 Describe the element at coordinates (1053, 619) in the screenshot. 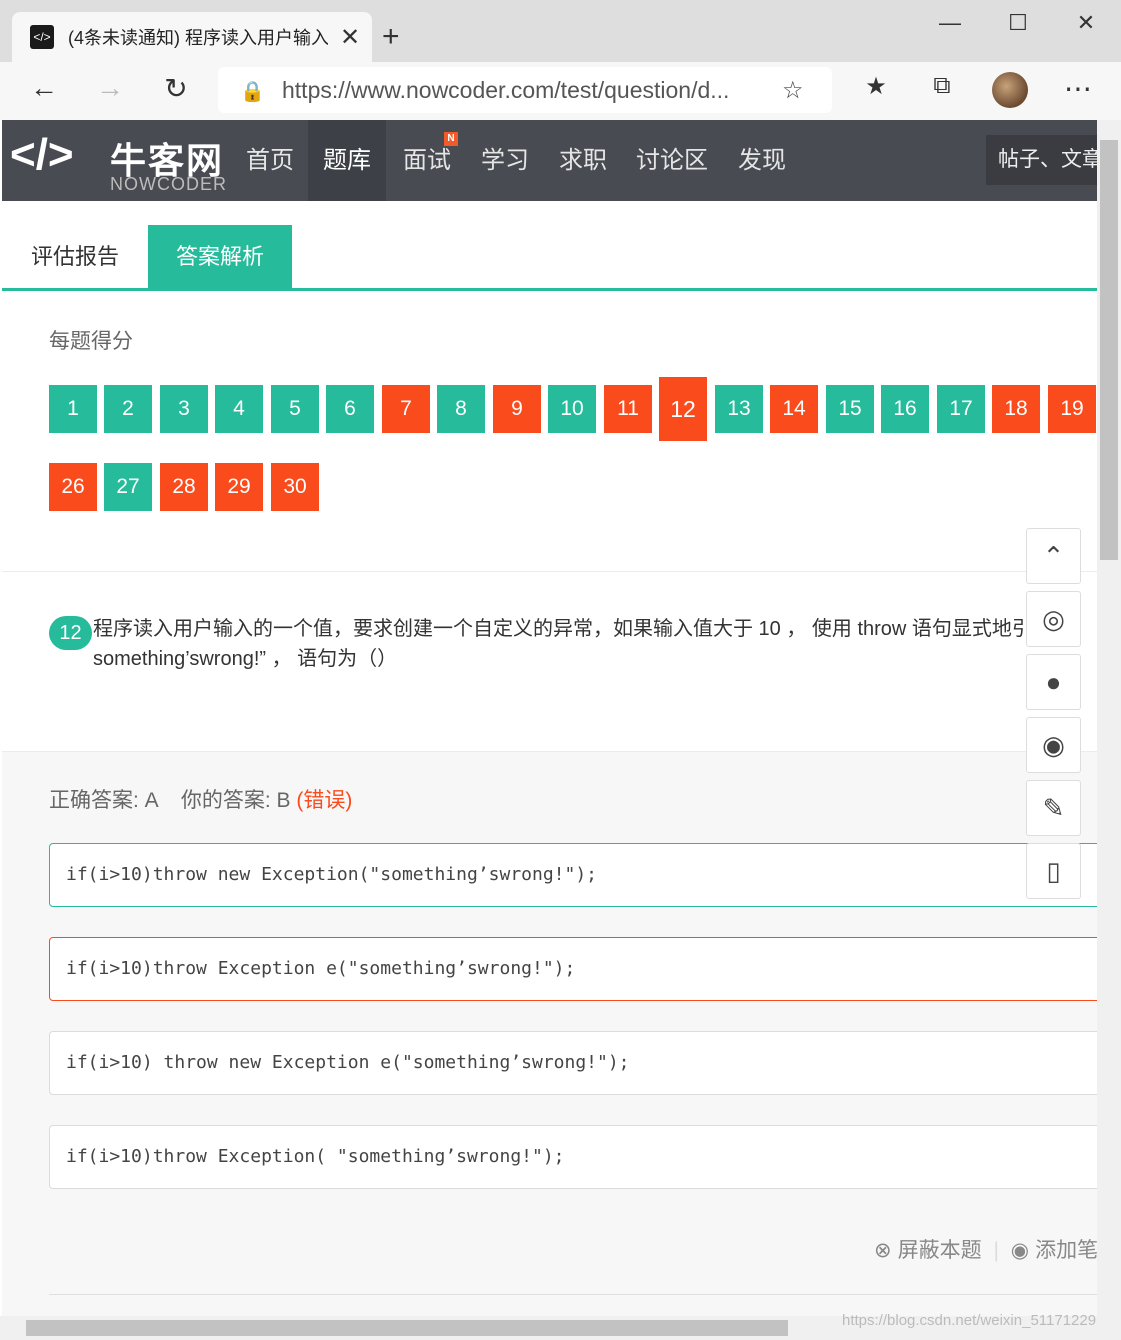

I see `weibo-share-icon: ◎` at that location.